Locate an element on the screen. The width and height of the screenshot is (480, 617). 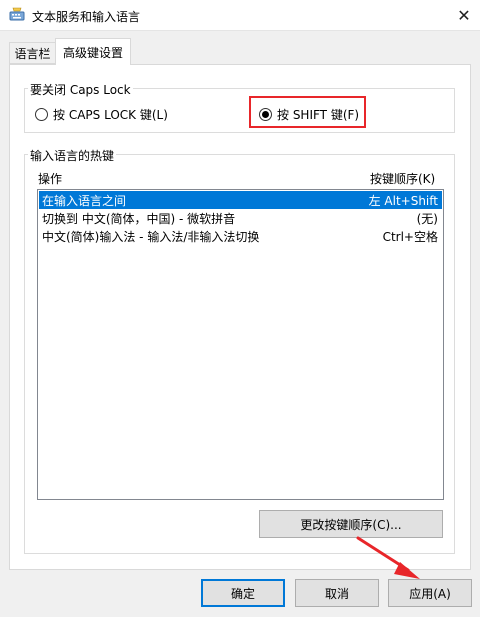
hotkey-sequence: 左 Alt+Shift is located at coordinates (403, 200).